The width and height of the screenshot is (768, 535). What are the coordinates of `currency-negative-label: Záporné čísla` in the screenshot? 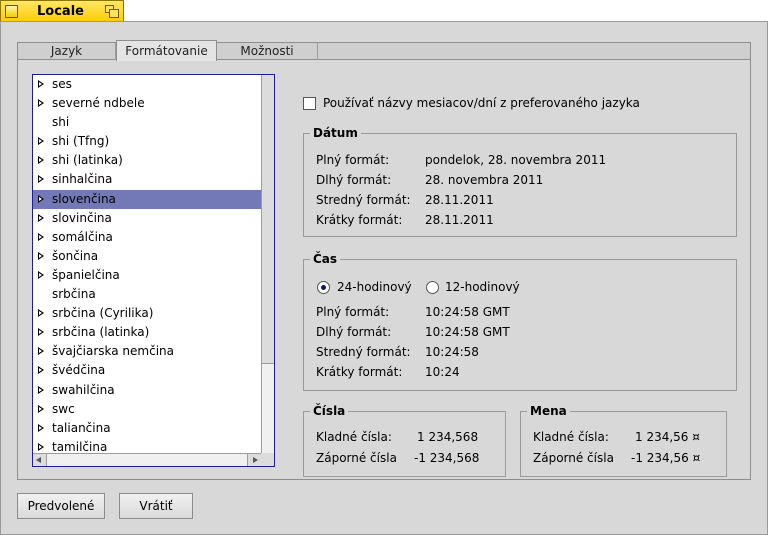 It's located at (573, 458).